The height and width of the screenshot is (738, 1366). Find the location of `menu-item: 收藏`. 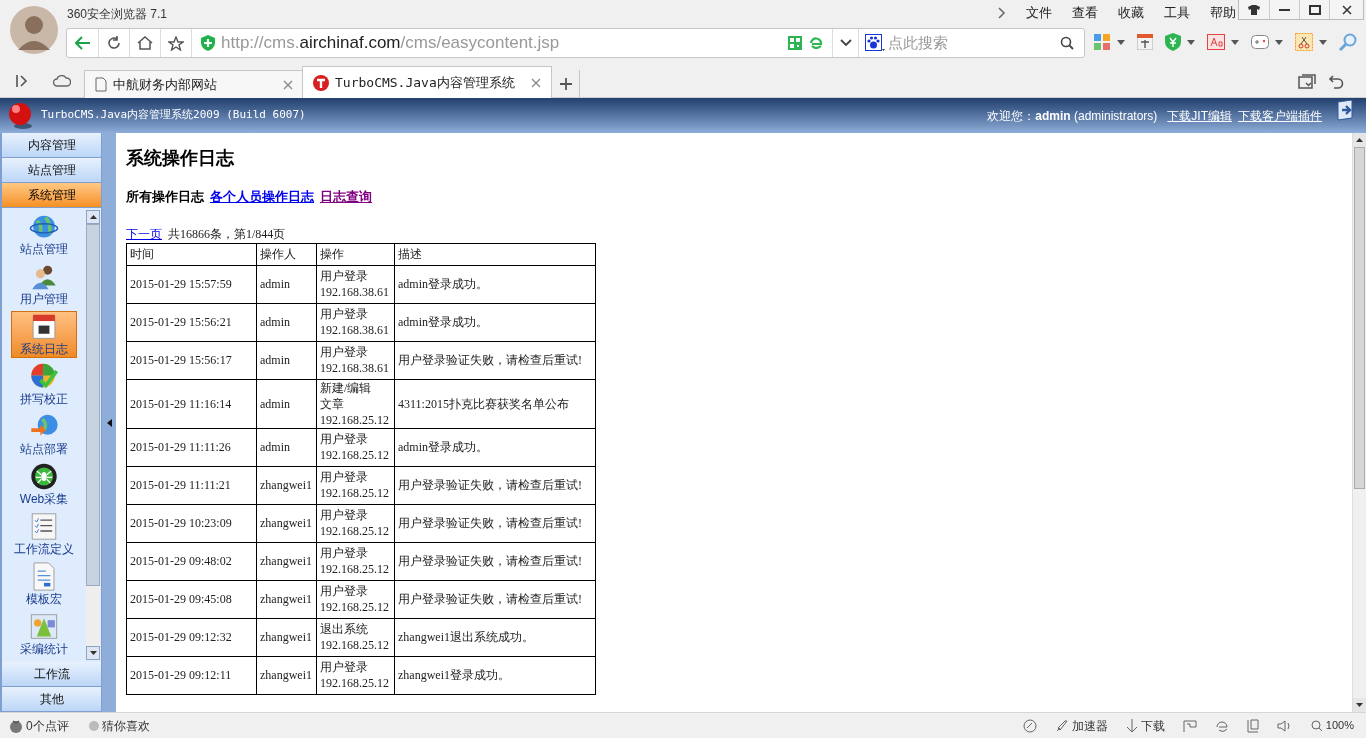

menu-item: 收藏 is located at coordinates (1131, 13).